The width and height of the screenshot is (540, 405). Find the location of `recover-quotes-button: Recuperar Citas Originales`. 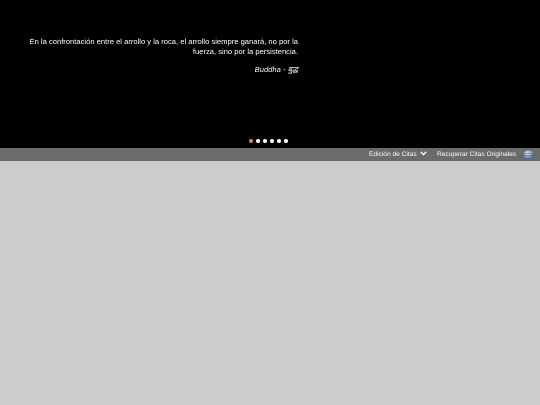

recover-quotes-button: Recuperar Citas Originales is located at coordinates (476, 154).